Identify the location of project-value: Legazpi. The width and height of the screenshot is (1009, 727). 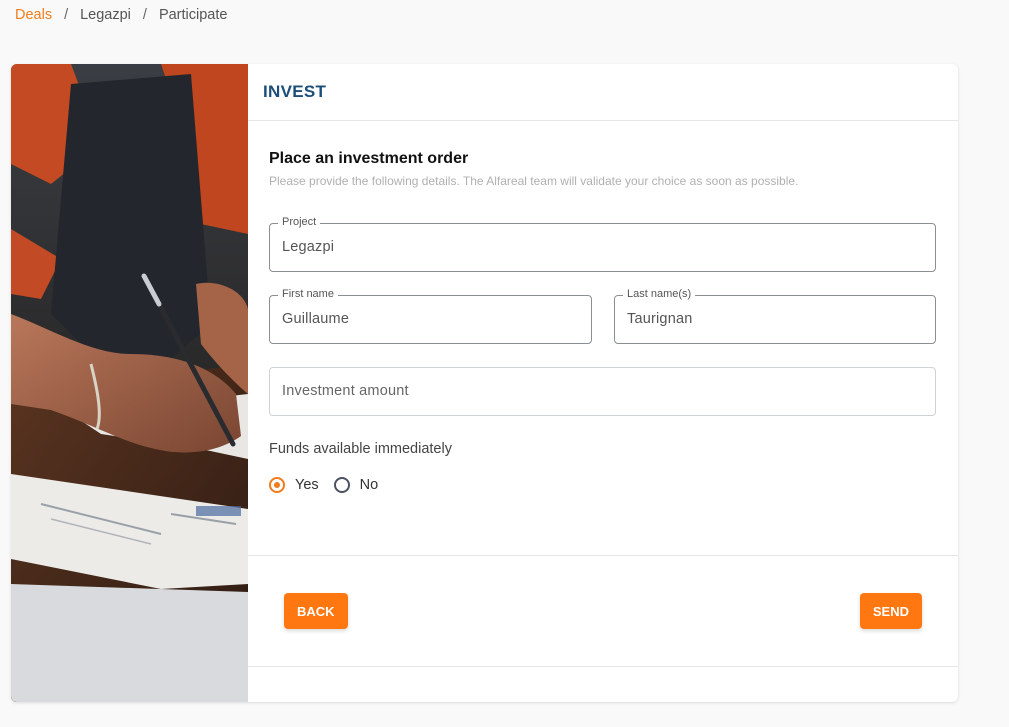
(308, 247).